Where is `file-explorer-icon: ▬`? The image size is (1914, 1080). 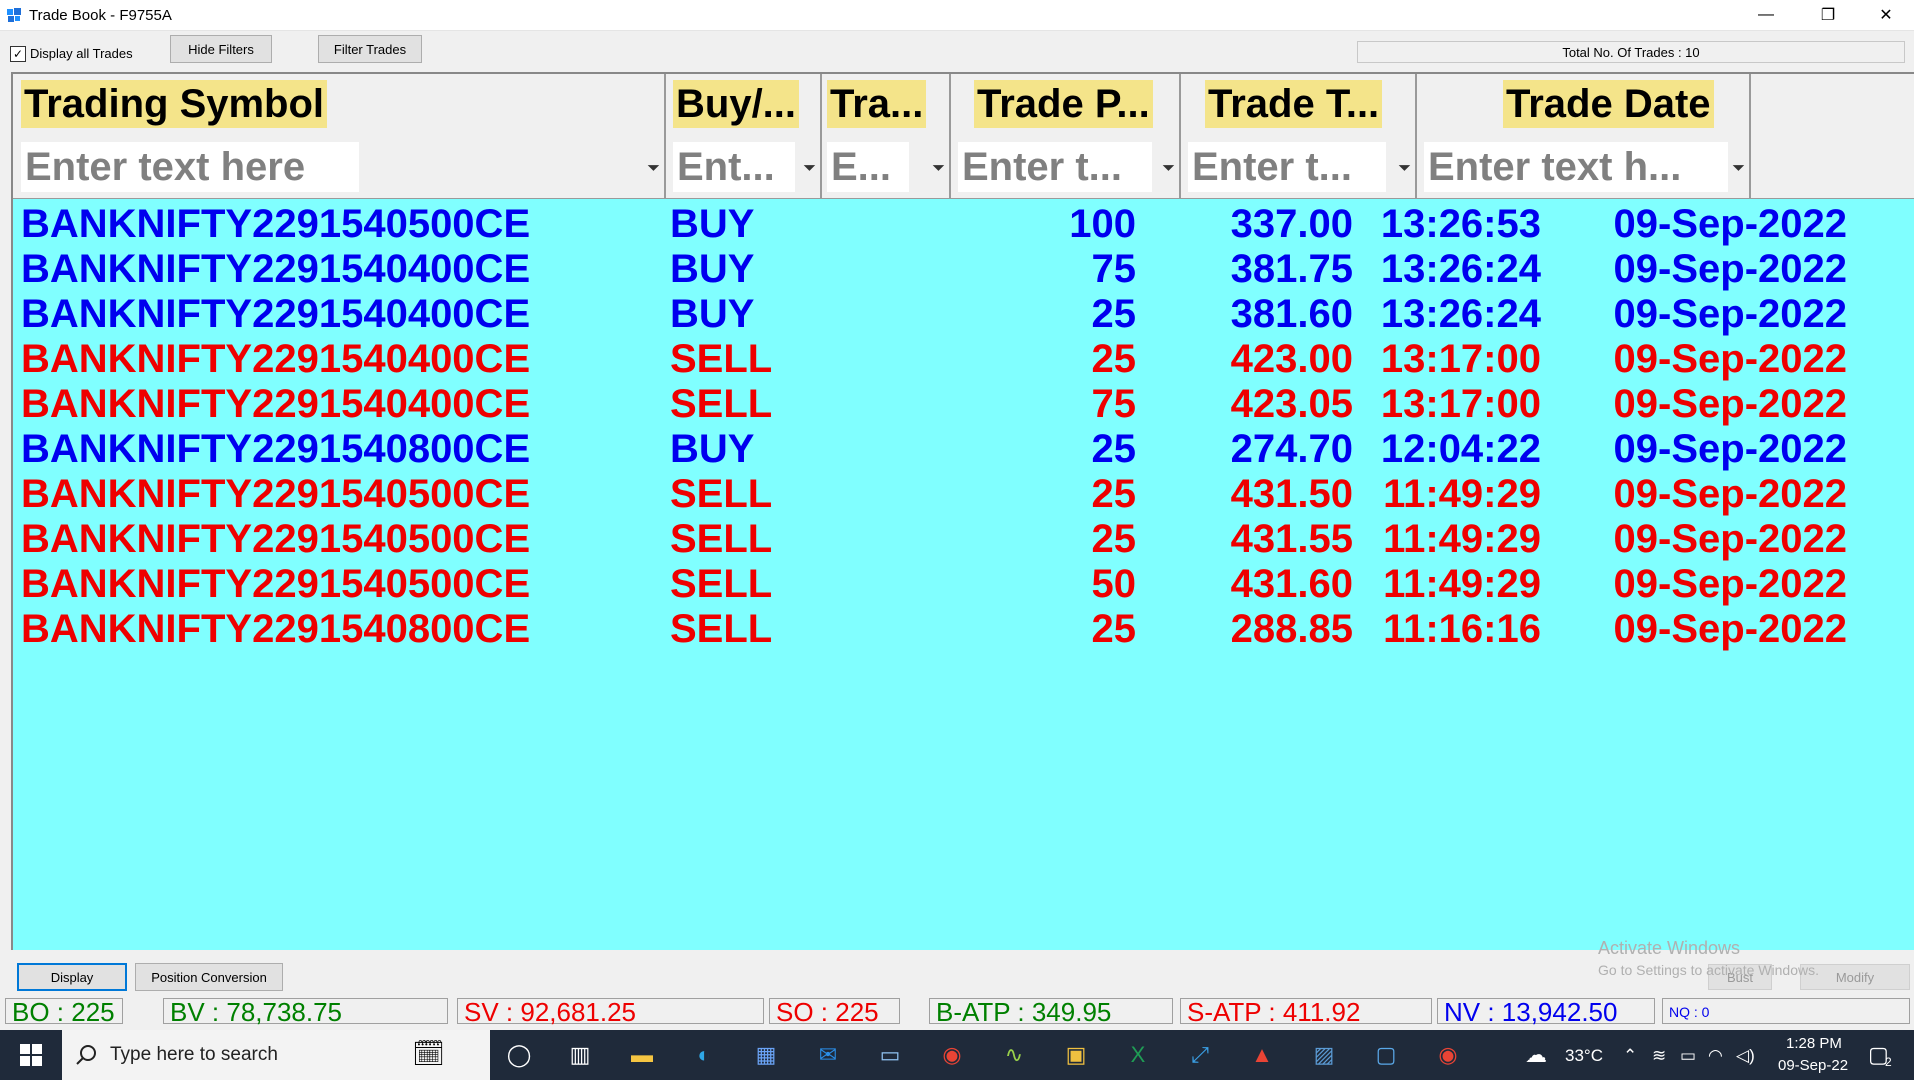 file-explorer-icon: ▬ is located at coordinates (642, 1055).